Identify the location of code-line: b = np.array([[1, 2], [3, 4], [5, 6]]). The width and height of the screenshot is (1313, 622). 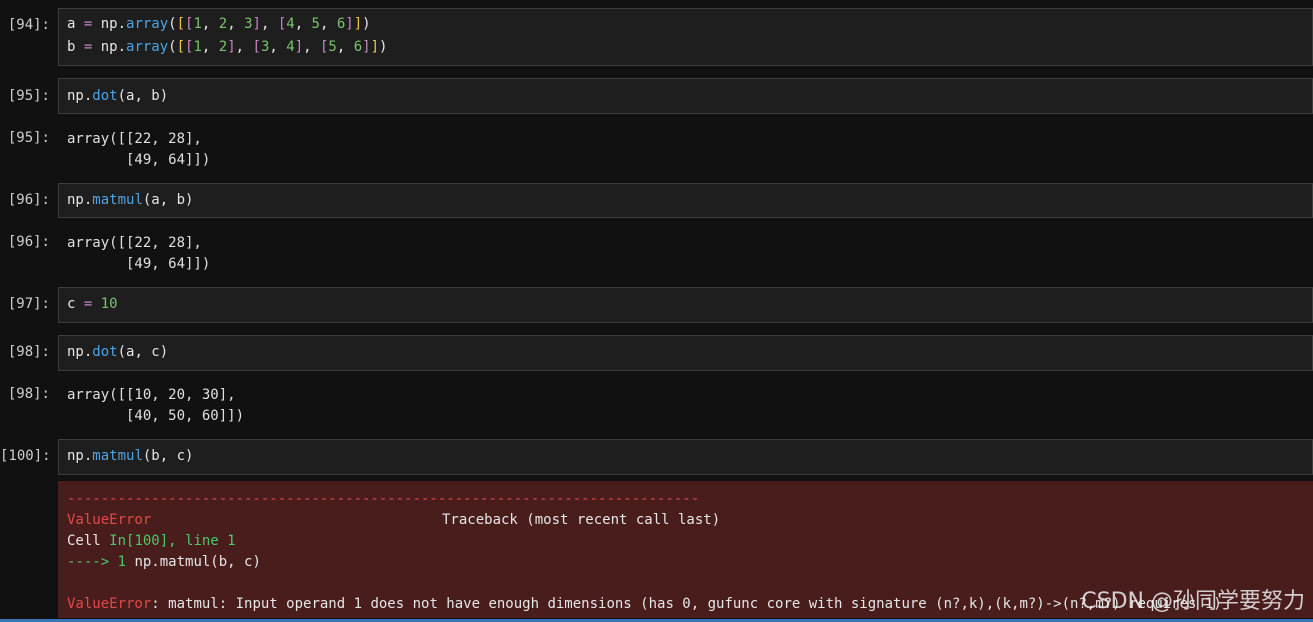
(227, 47).